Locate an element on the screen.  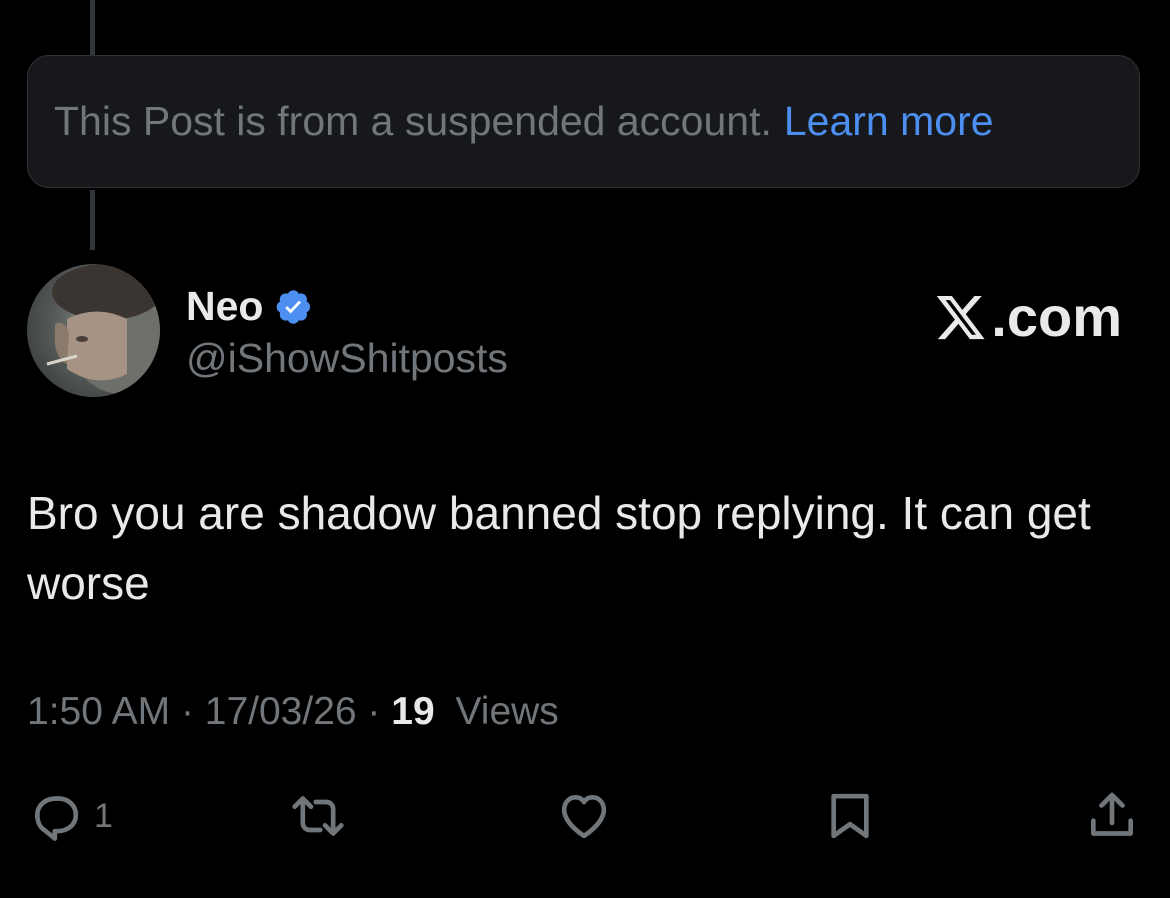
avatar is located at coordinates (93, 330).